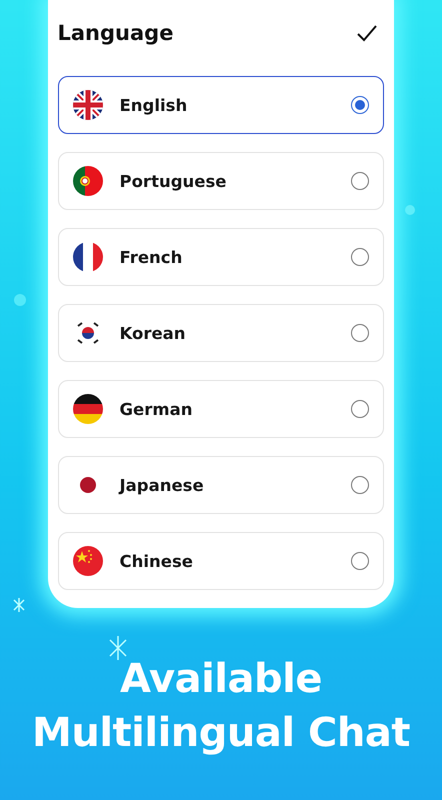  What do you see at coordinates (221, 181) in the screenshot?
I see `language-option: Portuguese` at bounding box center [221, 181].